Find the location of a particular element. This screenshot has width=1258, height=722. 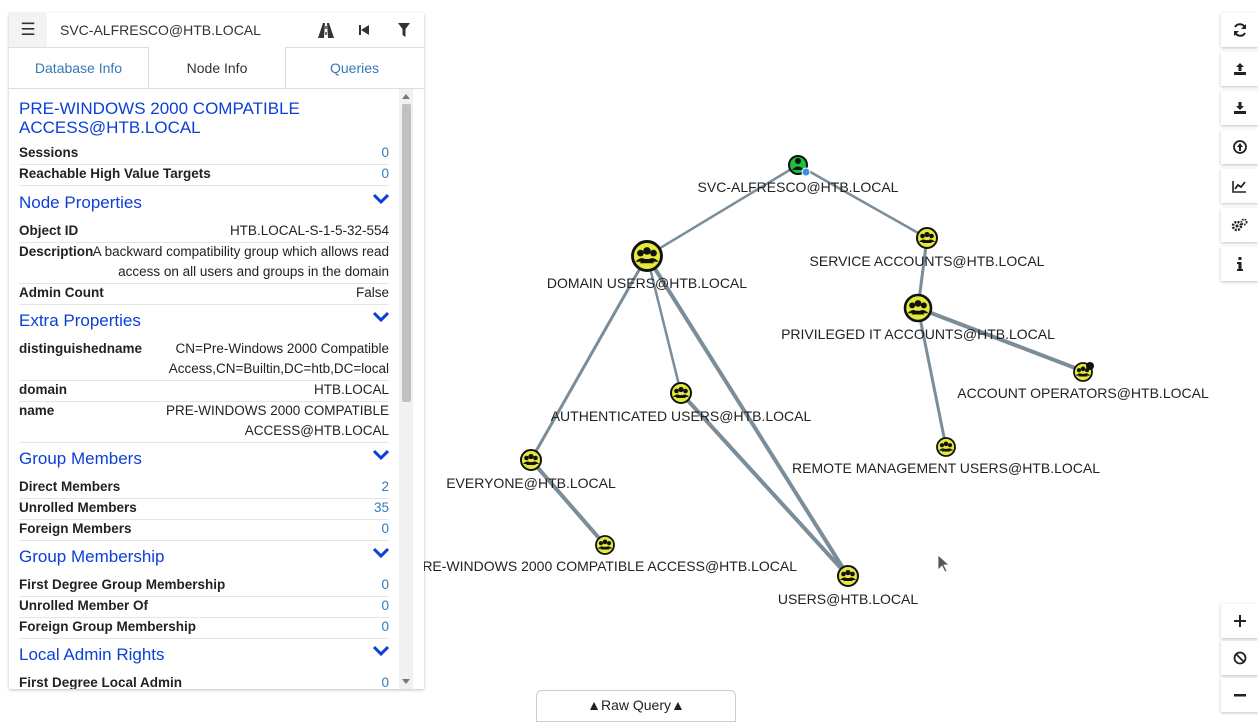

section-local-admin-rights: Local Admin Rights is located at coordinates (204, 655).